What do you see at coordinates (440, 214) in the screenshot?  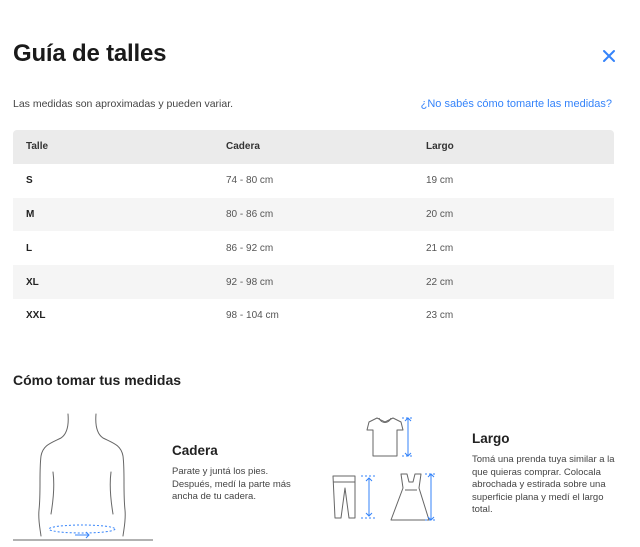 I see `length-cell: 20 cm` at bounding box center [440, 214].